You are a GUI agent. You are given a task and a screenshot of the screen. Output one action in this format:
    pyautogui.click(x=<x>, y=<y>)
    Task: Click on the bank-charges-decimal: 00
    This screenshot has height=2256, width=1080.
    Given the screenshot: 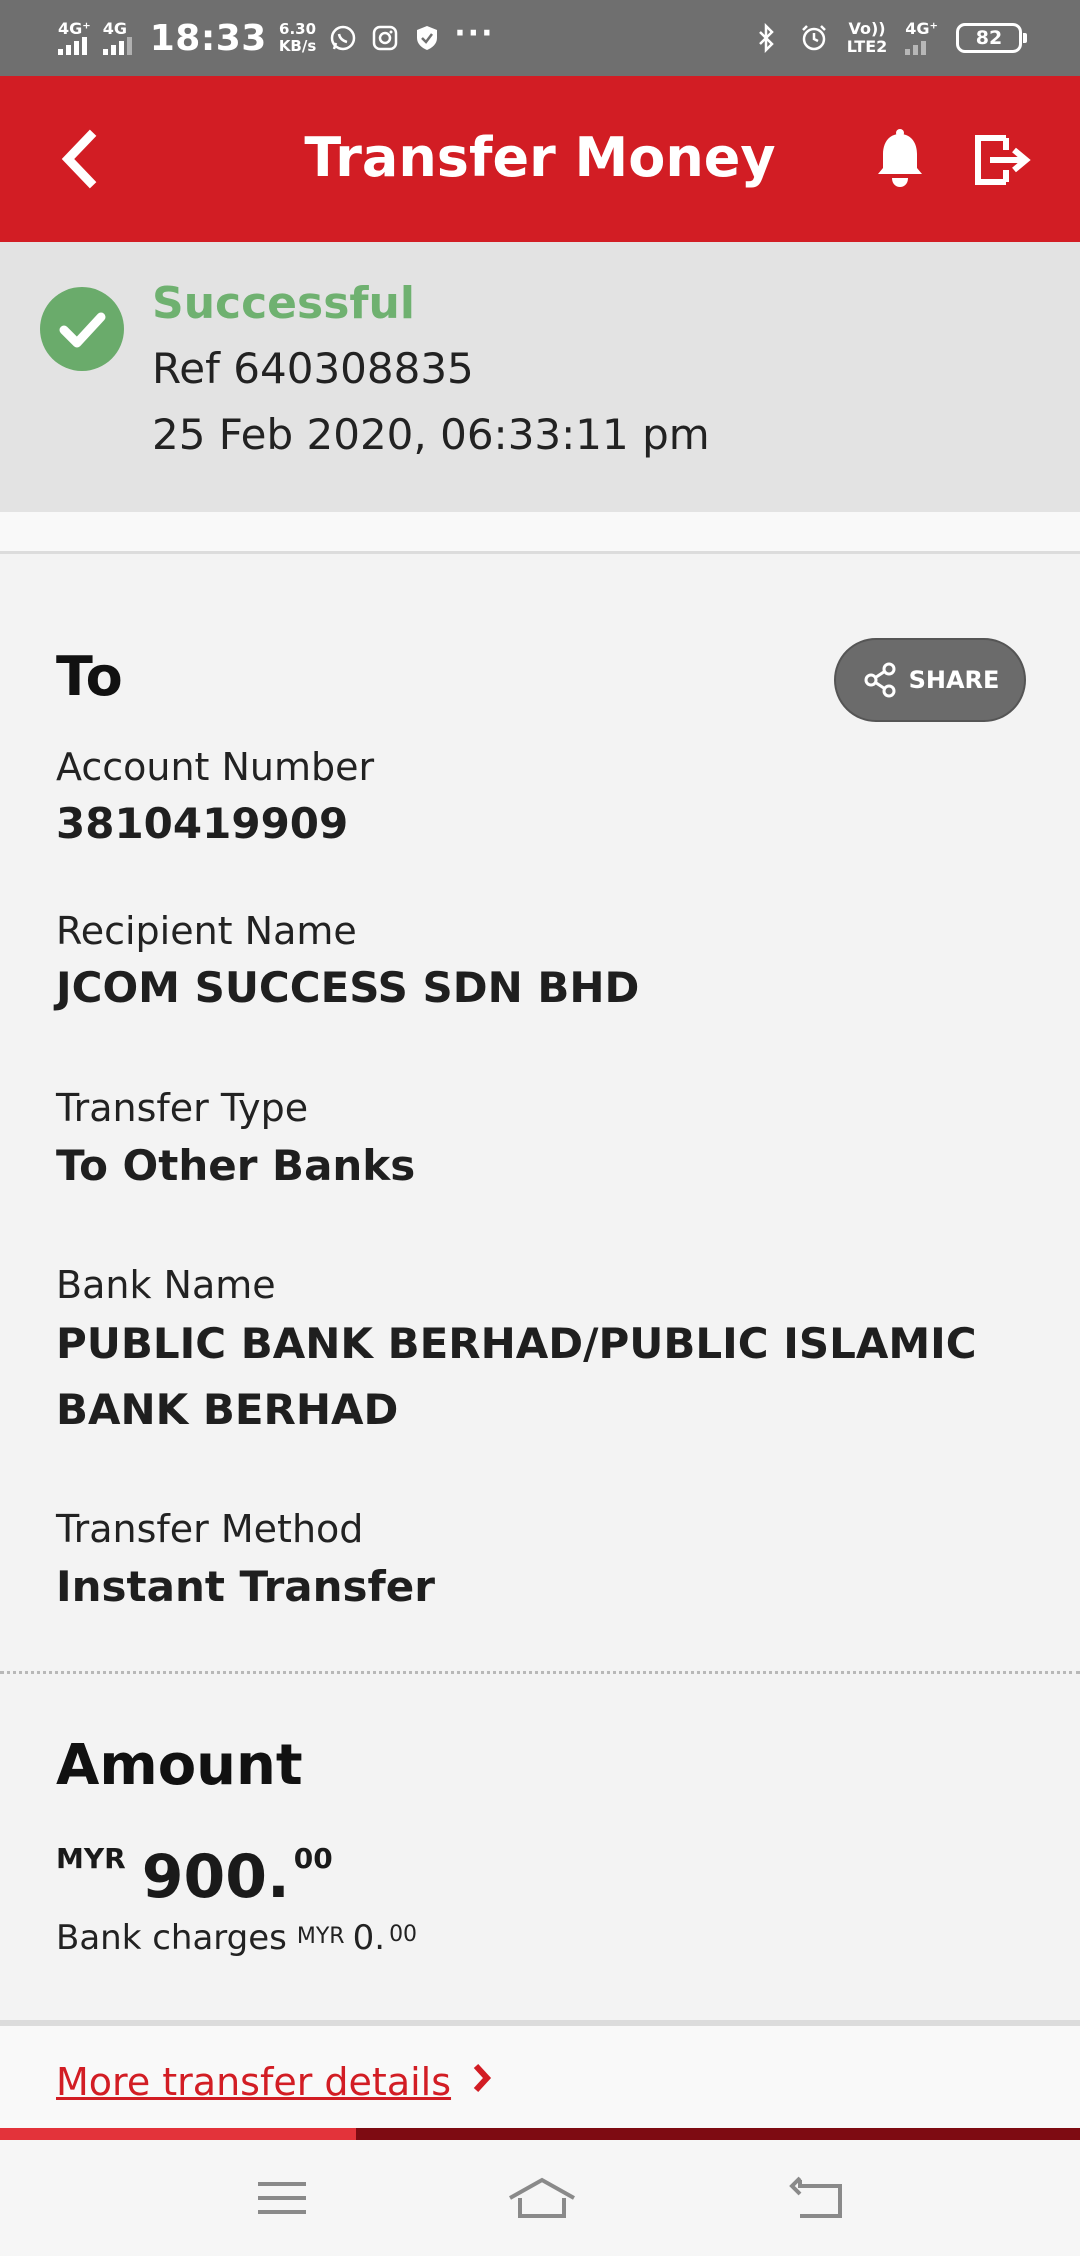 What is the action you would take?
    pyautogui.click(x=403, y=1934)
    